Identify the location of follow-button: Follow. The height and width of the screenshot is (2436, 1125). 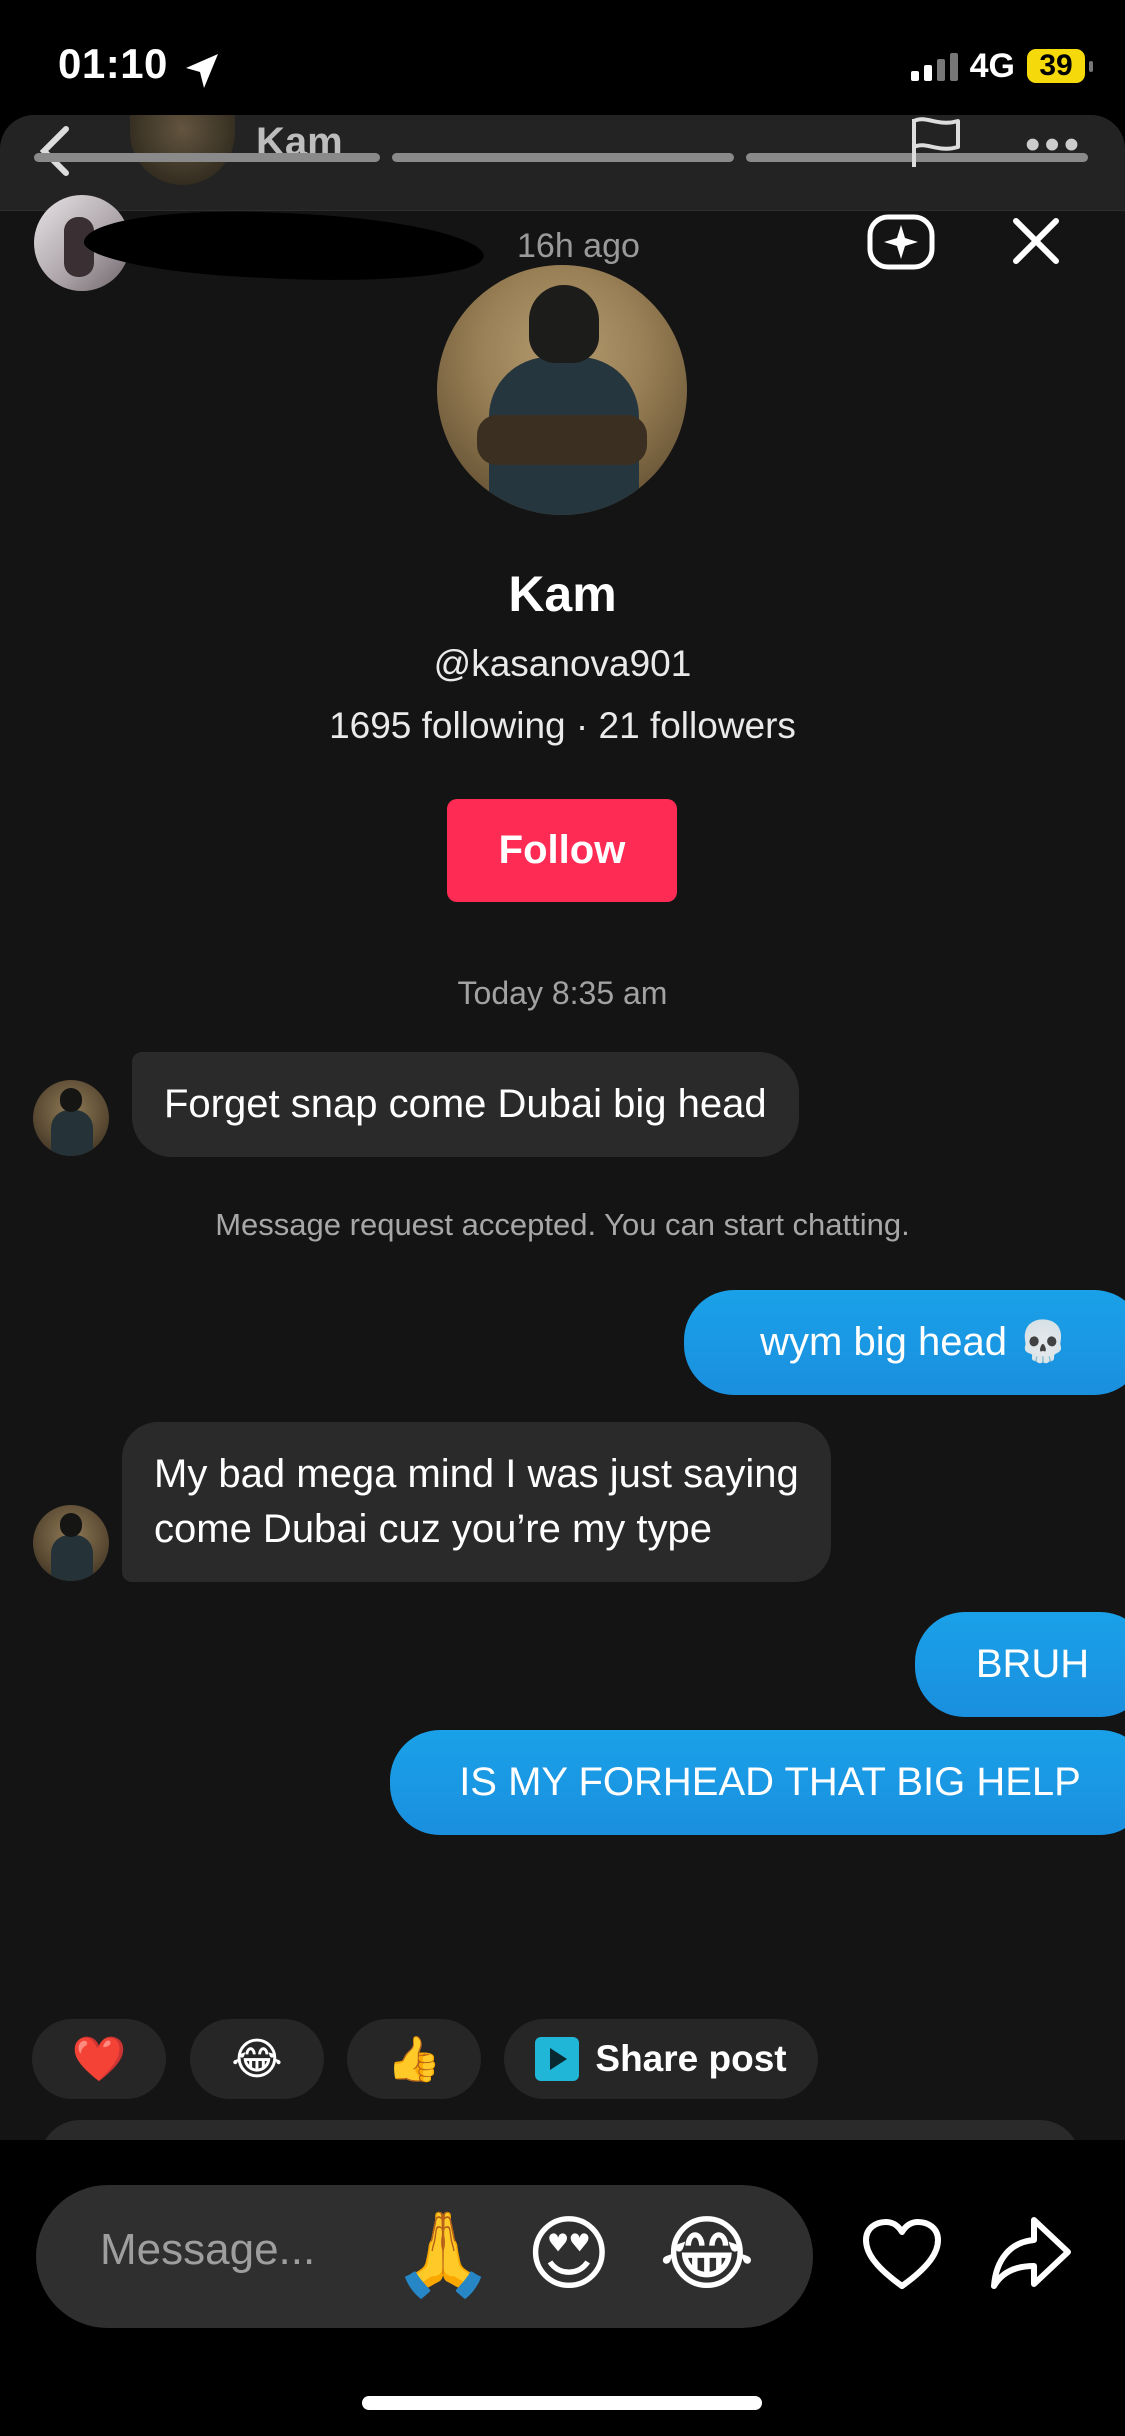
(562, 850).